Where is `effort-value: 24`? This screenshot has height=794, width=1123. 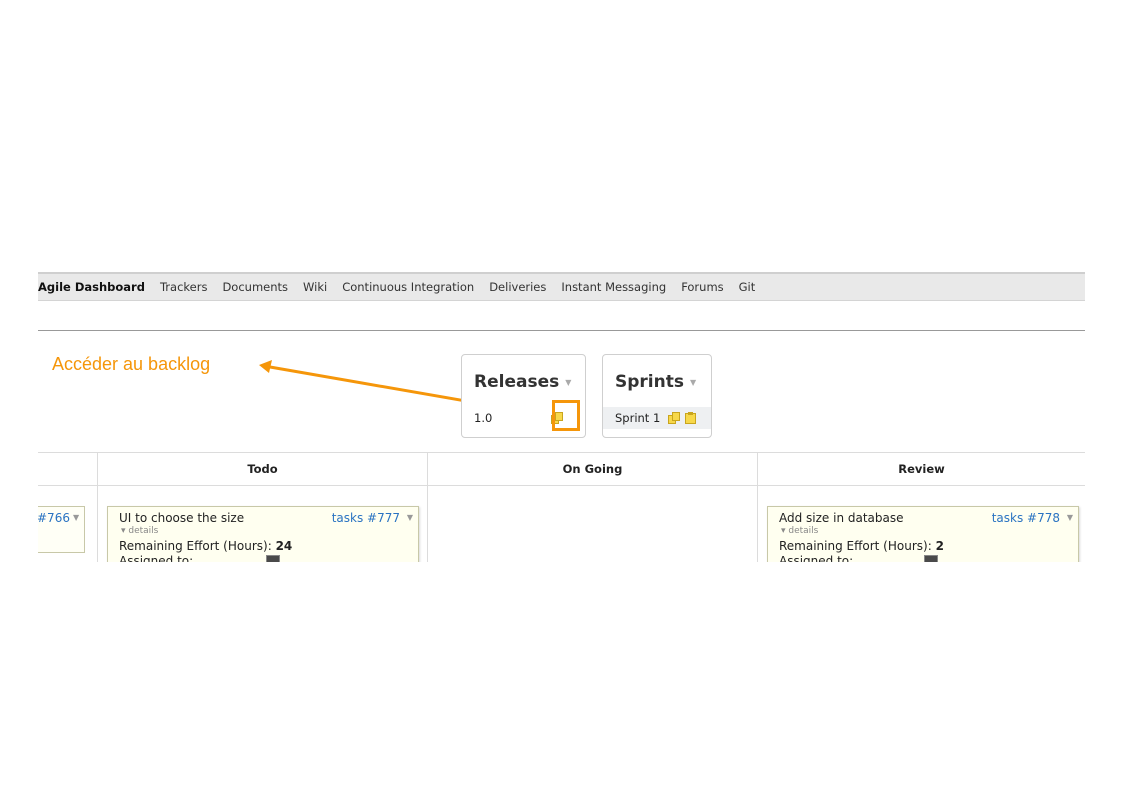 effort-value: 24 is located at coordinates (284, 546).